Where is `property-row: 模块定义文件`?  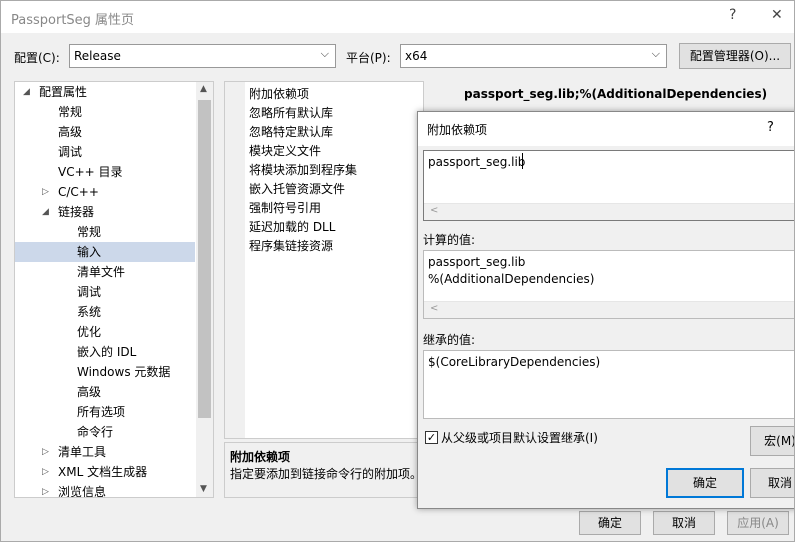
property-row: 模块定义文件 is located at coordinates (285, 151).